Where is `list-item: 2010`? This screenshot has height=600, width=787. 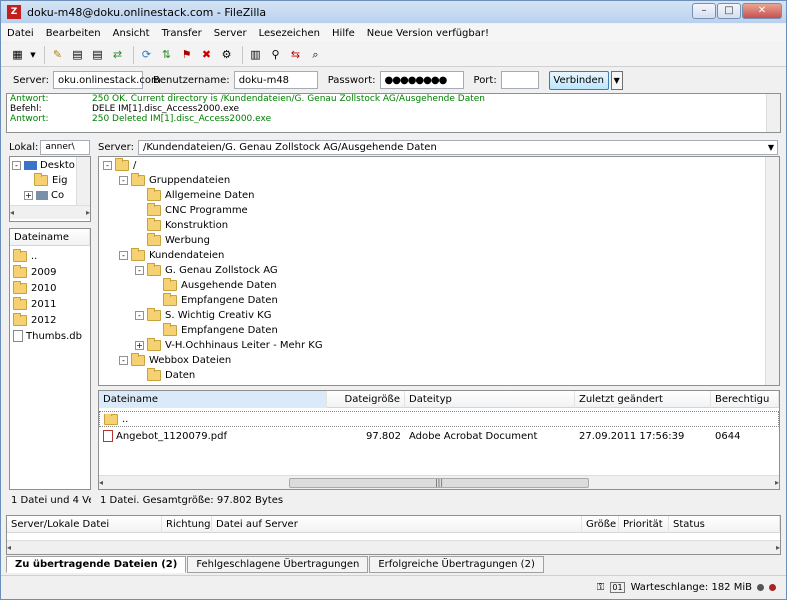
list-item: 2010 is located at coordinates (34, 288).